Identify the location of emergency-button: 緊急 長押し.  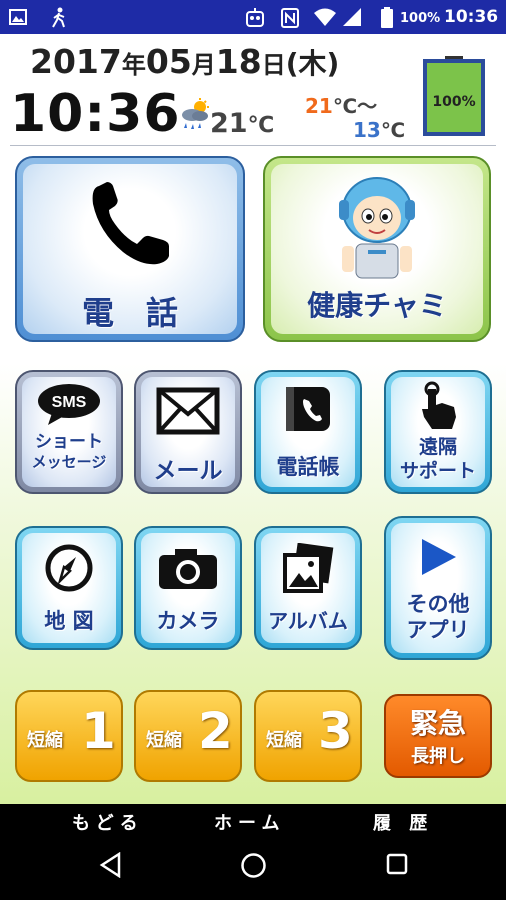
(438, 736).